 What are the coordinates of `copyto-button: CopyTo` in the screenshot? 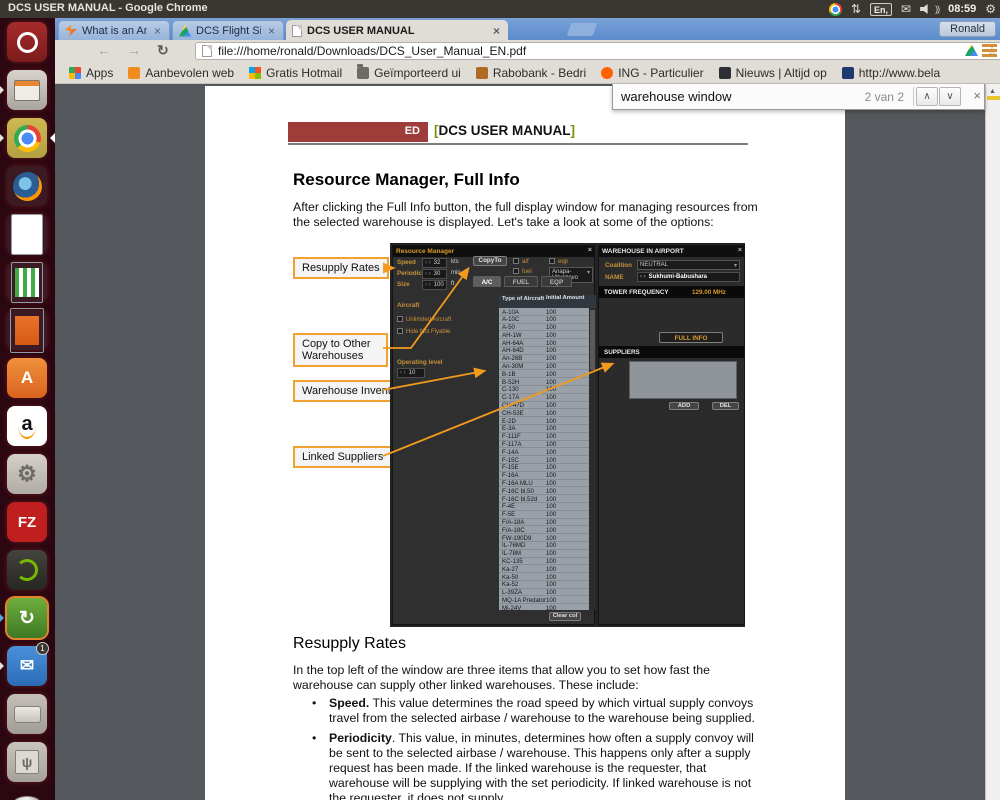 It's located at (490, 261).